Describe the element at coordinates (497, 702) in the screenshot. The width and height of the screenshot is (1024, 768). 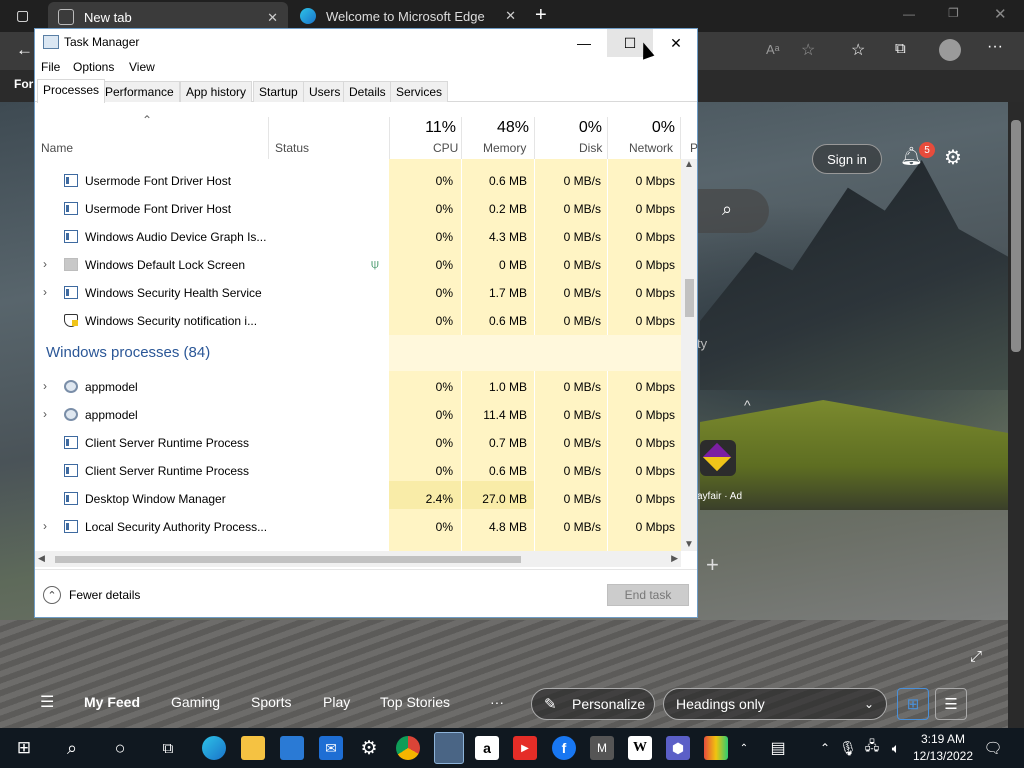
I see `feed-more-button: ···` at that location.